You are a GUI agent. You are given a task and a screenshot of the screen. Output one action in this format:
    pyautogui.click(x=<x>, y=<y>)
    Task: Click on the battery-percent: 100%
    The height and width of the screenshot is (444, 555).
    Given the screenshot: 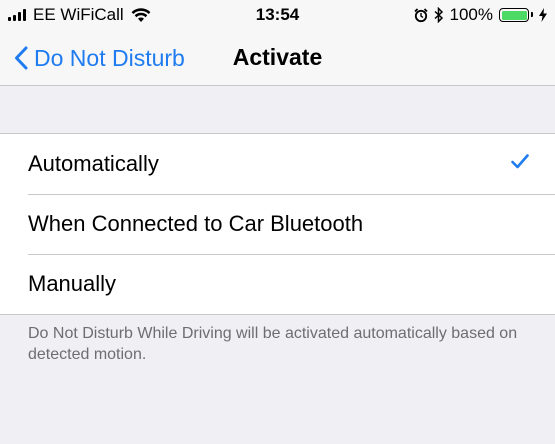 What is the action you would take?
    pyautogui.click(x=471, y=14)
    